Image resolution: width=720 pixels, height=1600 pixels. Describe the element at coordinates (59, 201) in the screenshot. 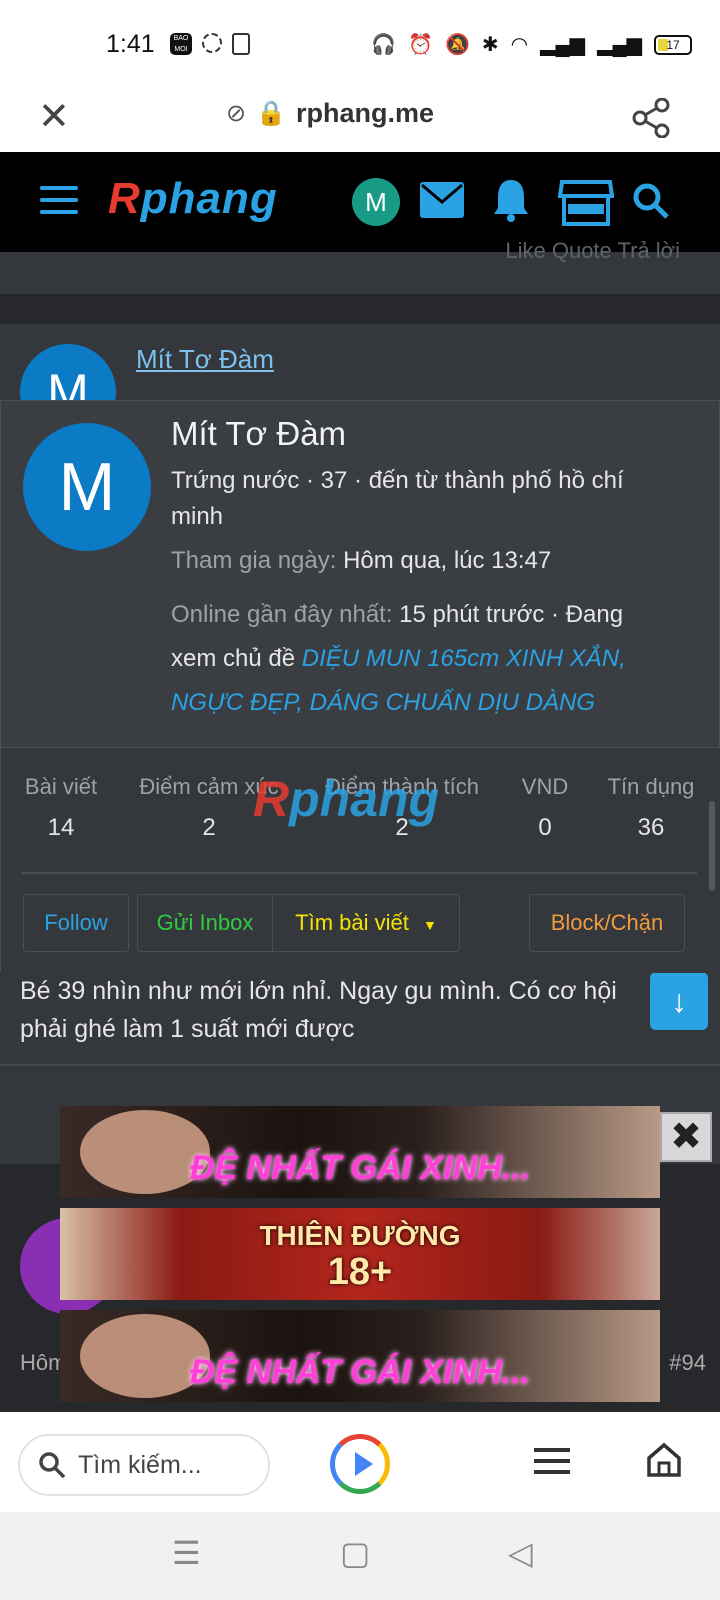

I see `menu-icon` at that location.